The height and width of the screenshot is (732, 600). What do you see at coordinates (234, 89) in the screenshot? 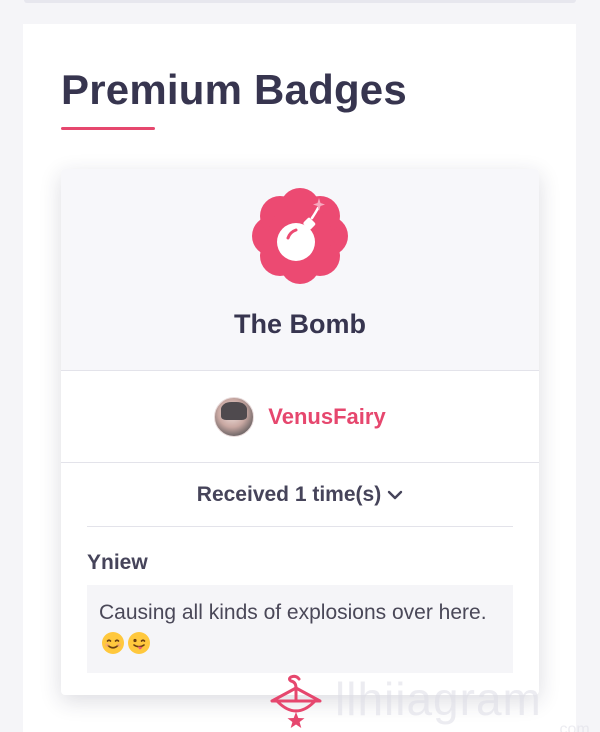
I see `section-title: Premium Badges` at bounding box center [234, 89].